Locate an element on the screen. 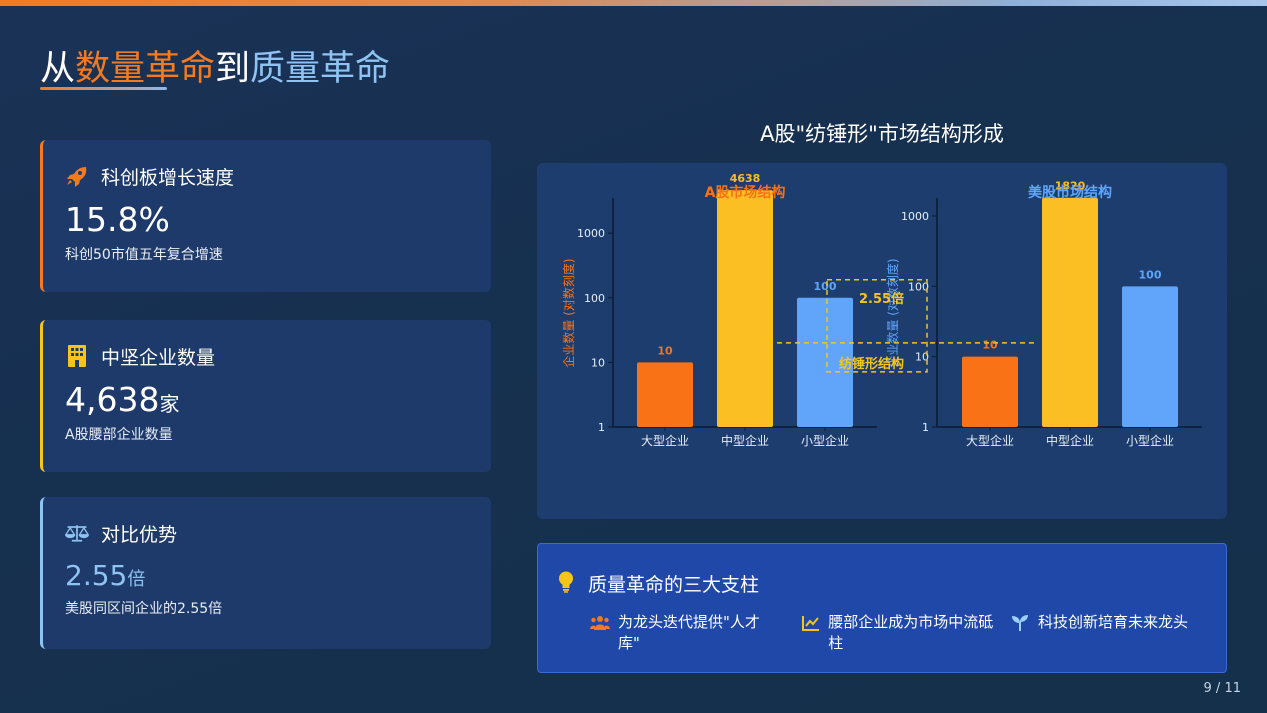 The width and height of the screenshot is (1267, 713). stat-card-advantage: 对比优势 2.55倍 美股同区间企业的2.55倍 is located at coordinates (265, 573).